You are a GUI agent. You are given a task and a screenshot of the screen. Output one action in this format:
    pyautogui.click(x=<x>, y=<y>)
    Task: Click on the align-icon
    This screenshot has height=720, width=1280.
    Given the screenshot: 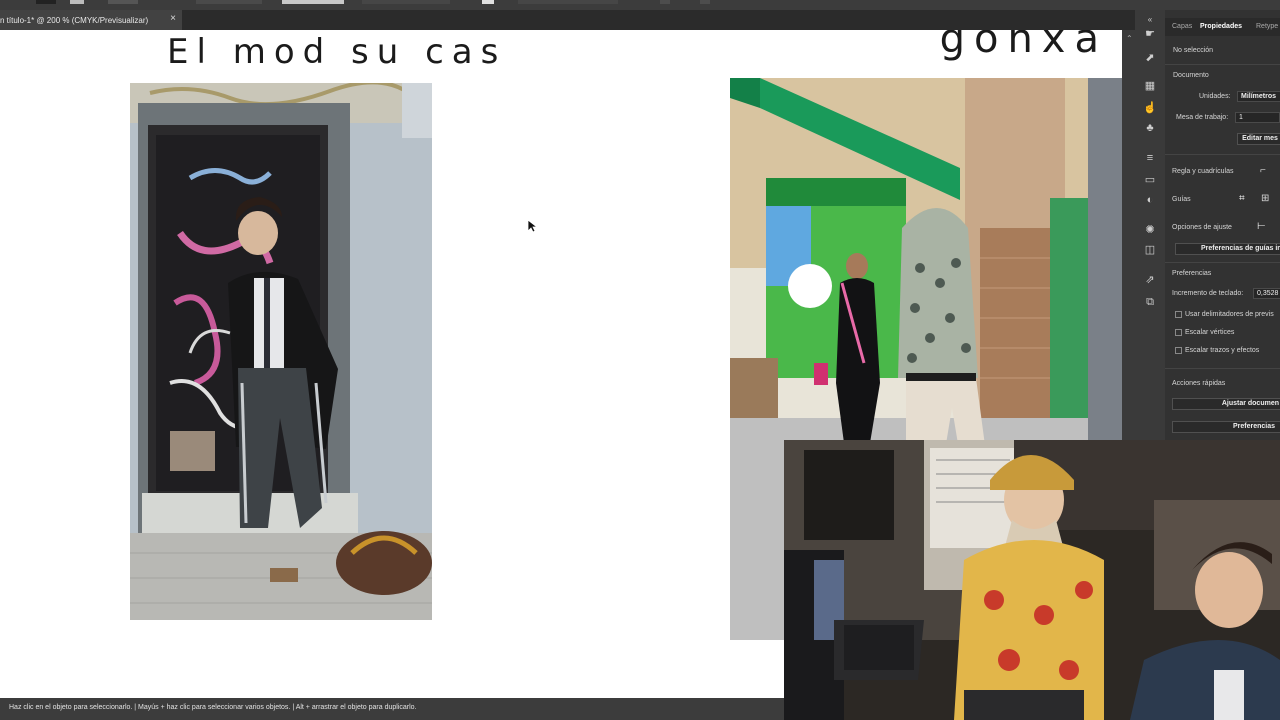 What is the action you would take?
    pyautogui.click(x=705, y=2)
    